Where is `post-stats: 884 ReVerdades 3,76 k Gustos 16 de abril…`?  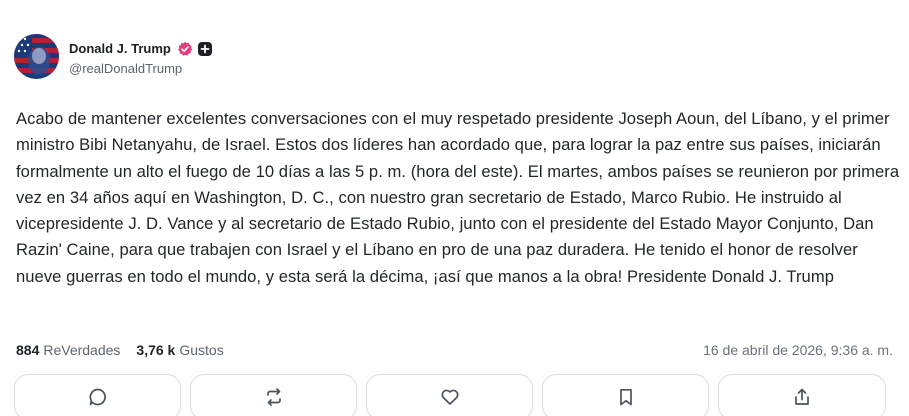 post-stats: 884 ReVerdades 3,76 k Gustos 16 de abril… is located at coordinates (454, 350).